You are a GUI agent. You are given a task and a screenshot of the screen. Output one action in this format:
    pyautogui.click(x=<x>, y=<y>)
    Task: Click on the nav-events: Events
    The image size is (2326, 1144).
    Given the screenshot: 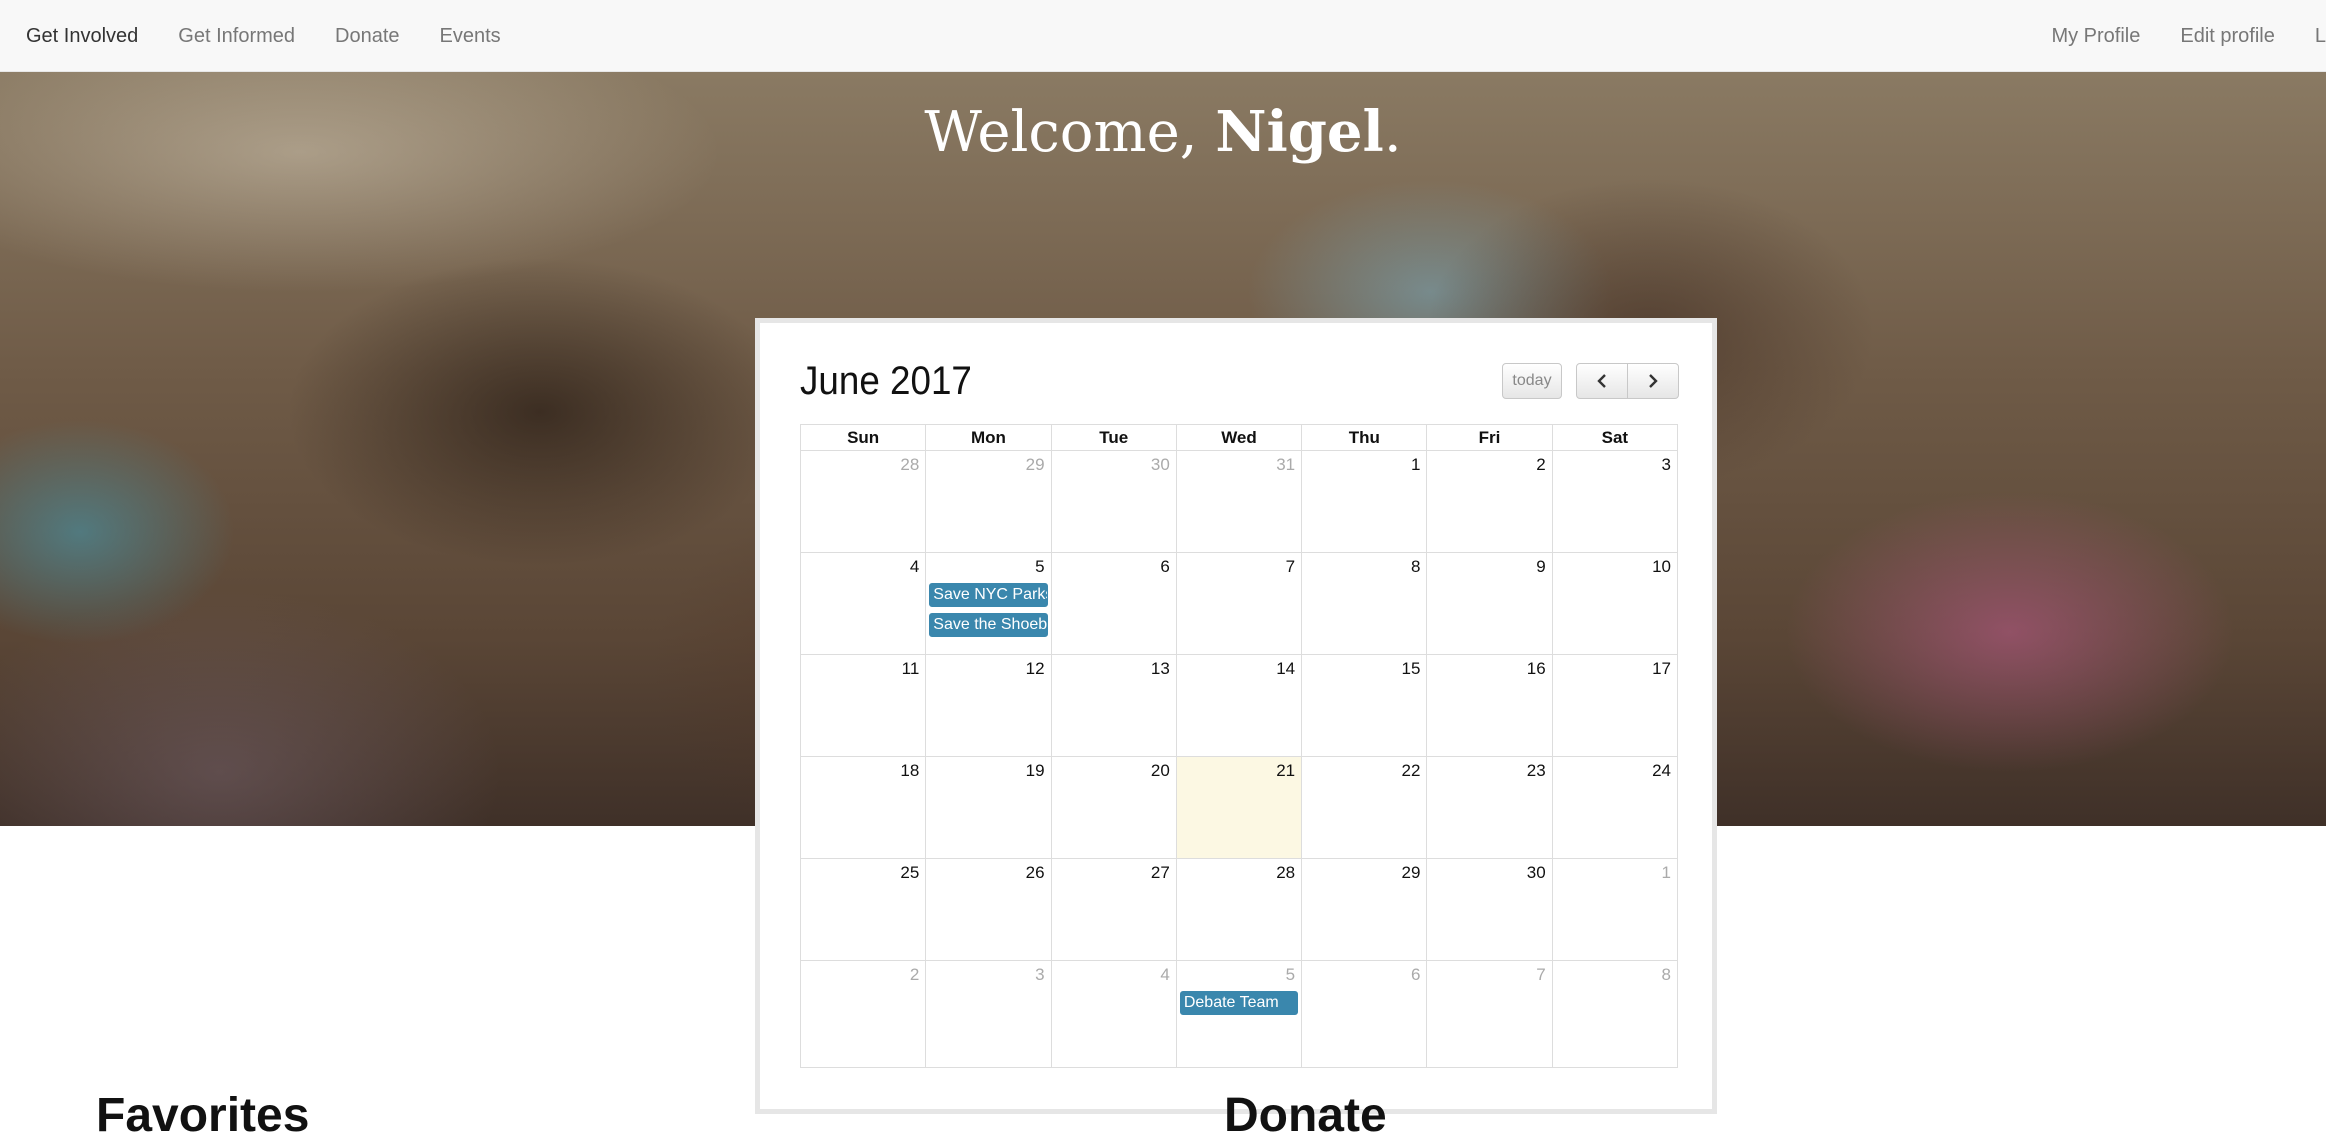 What is the action you would take?
    pyautogui.click(x=470, y=36)
    